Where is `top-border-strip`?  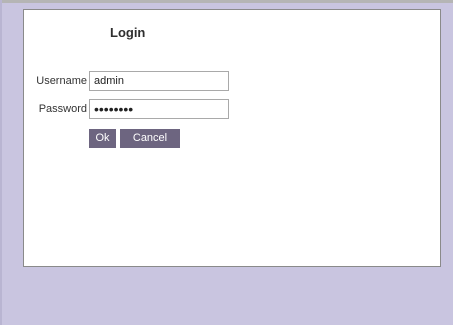 top-border-strip is located at coordinates (226, 1).